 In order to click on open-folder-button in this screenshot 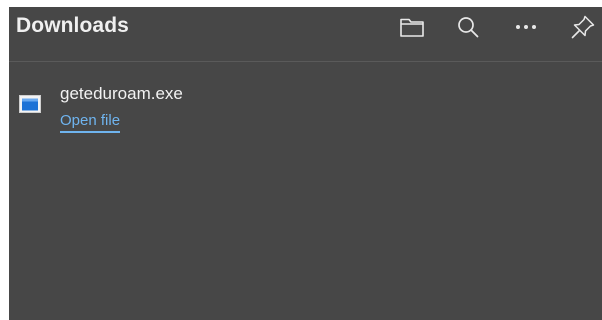, I will do `click(412, 27)`.